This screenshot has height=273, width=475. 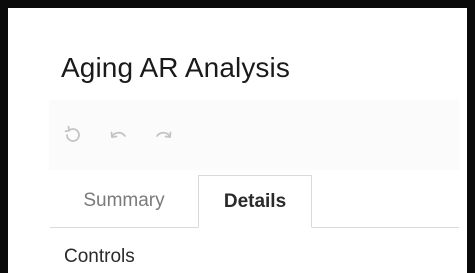 I want to click on page-title: Aging AR Analysis, so click(x=175, y=67).